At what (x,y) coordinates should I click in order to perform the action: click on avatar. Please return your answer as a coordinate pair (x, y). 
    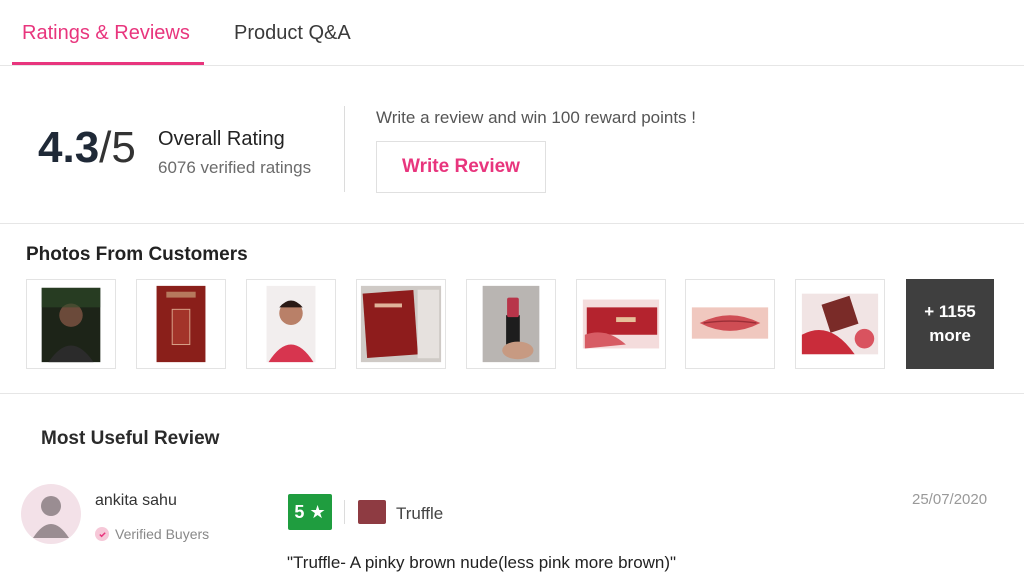
    Looking at the image, I should click on (51, 514).